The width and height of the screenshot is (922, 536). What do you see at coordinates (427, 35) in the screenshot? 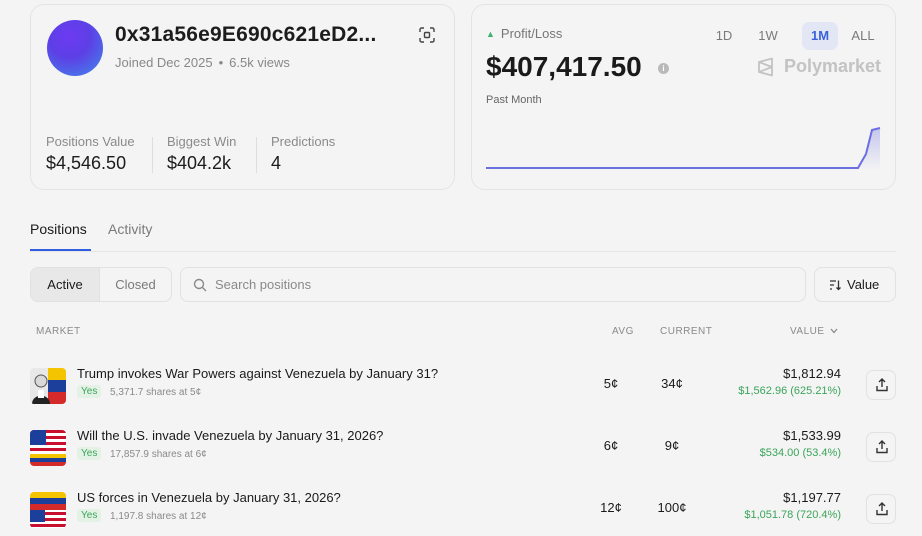
I see `scan-icon` at bounding box center [427, 35].